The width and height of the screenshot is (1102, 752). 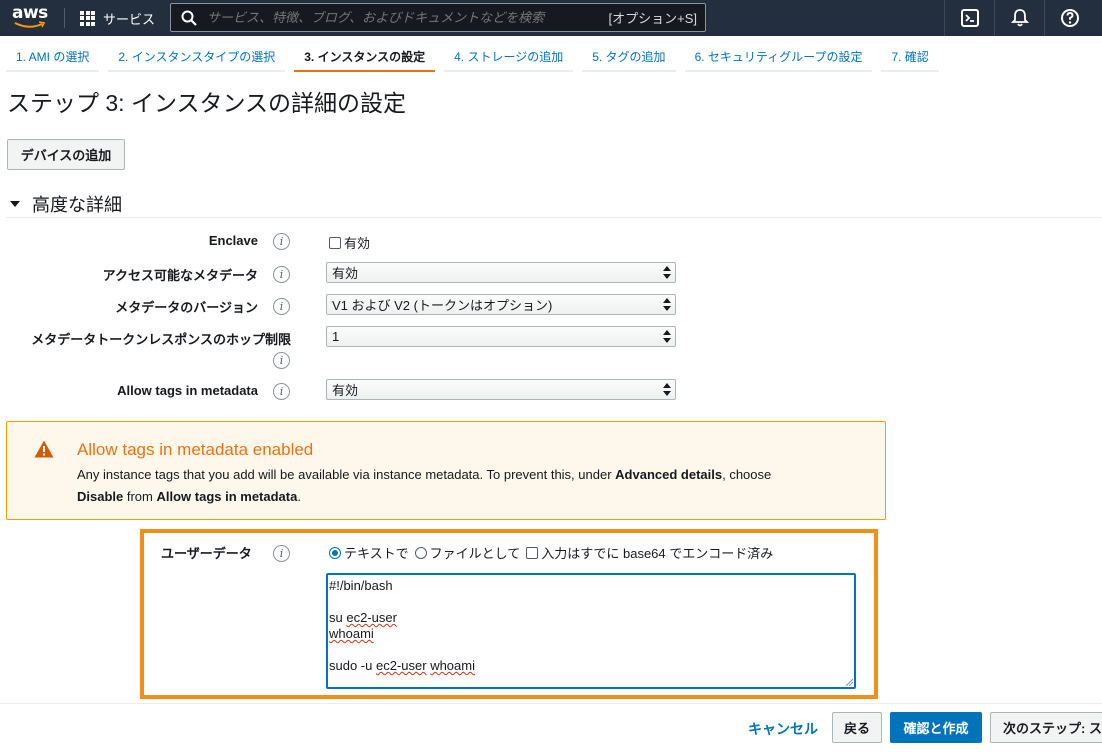 I want to click on radio-unselected, so click(x=420, y=552).